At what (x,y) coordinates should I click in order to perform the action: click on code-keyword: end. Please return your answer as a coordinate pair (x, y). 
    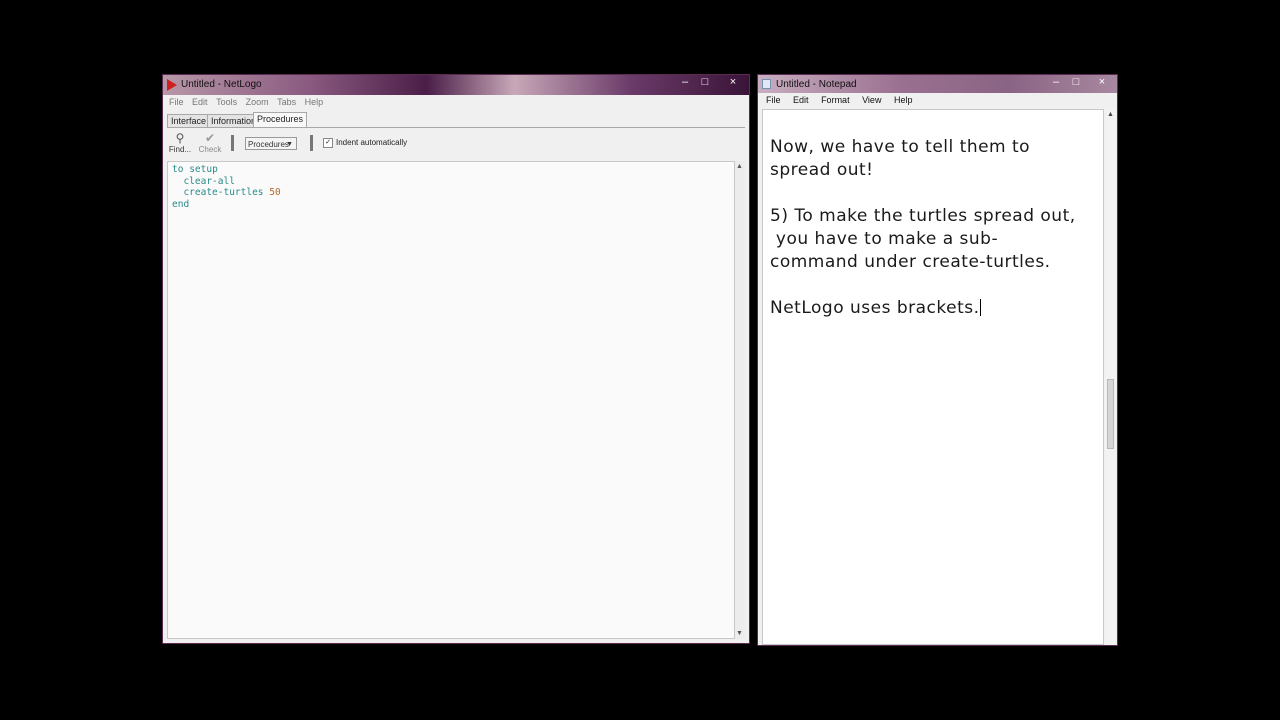
    Looking at the image, I should click on (181, 204).